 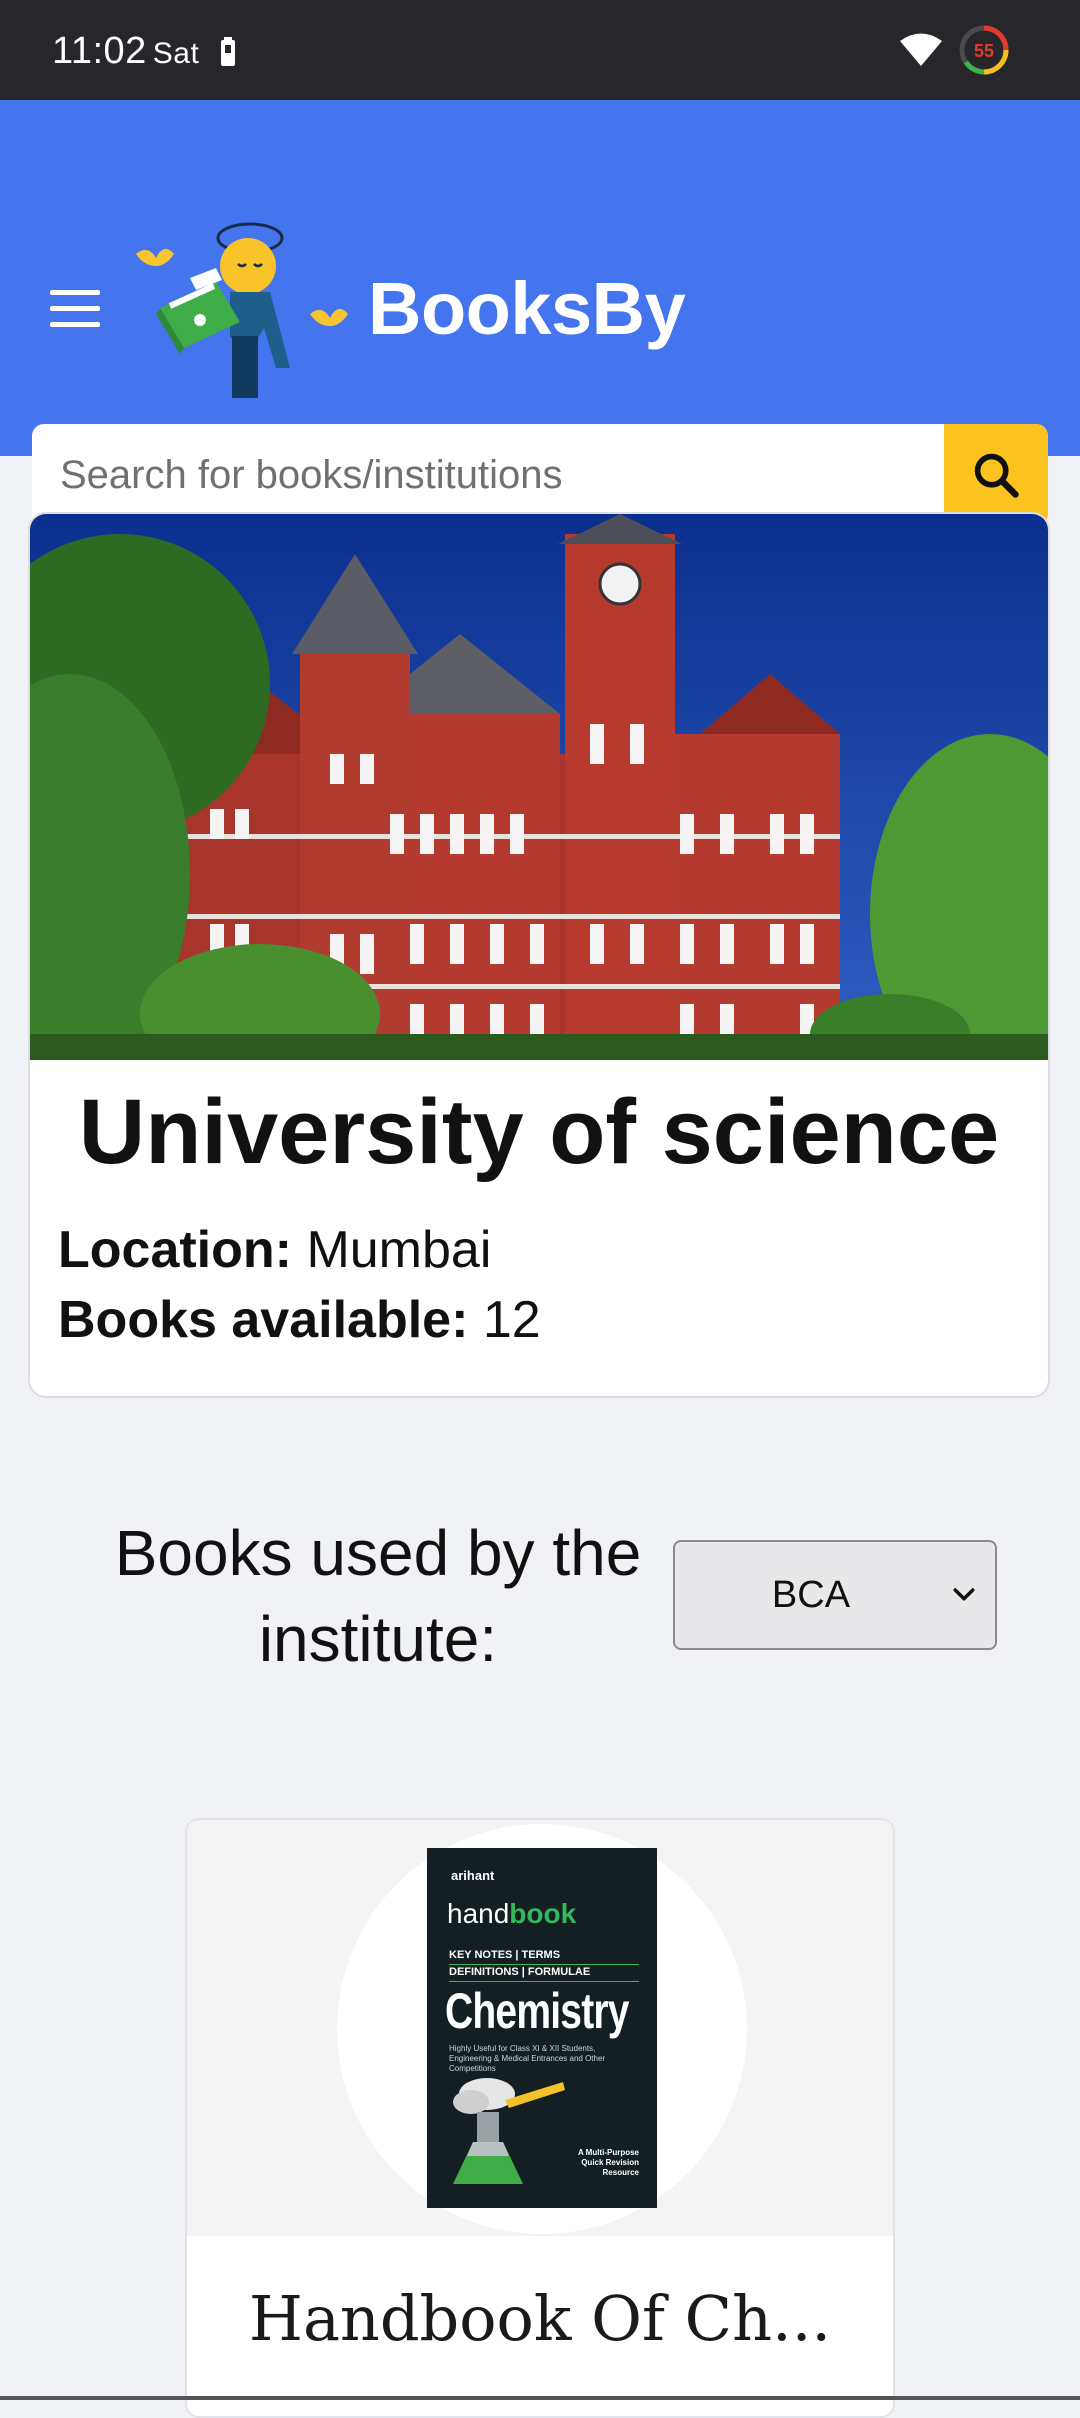 I want to click on institution-books-count: Books available: 12, so click(x=299, y=1320).